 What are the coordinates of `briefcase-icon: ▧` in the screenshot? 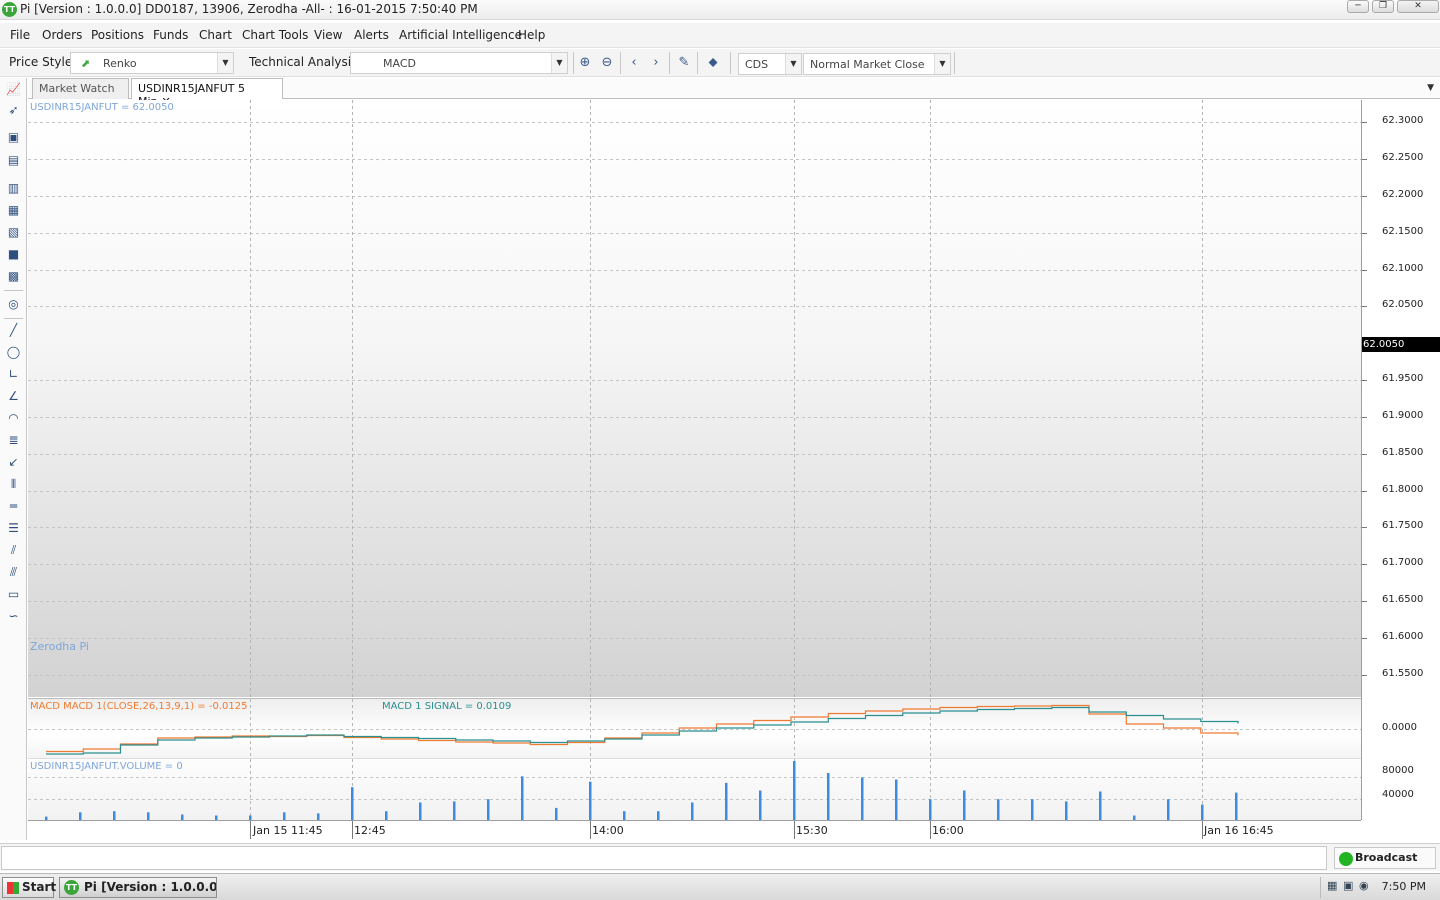 It's located at (13, 232).